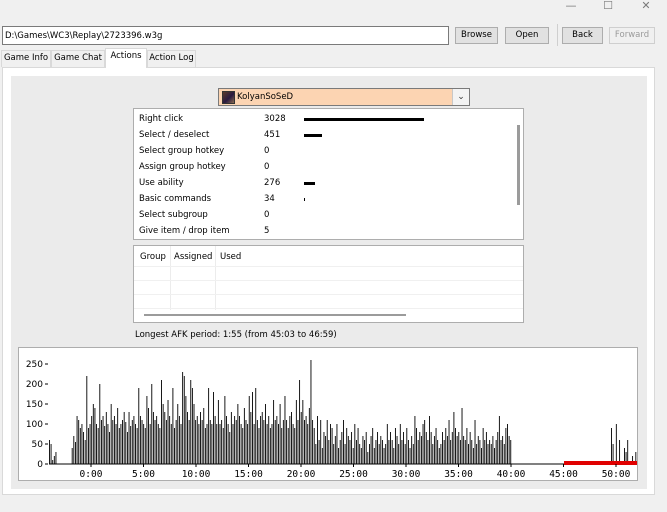 The height and width of the screenshot is (512, 667). I want to click on tab-action-log: Action Log, so click(171, 58).